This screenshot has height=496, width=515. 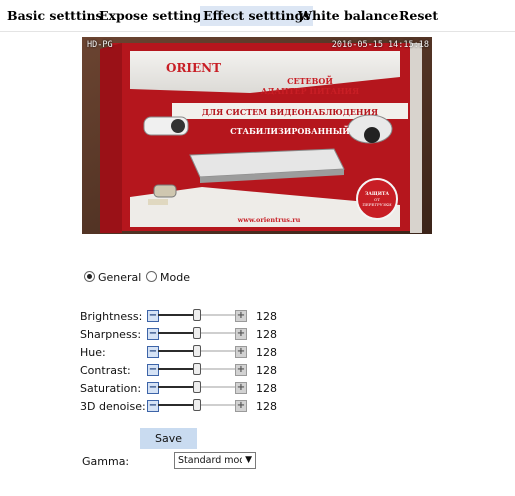 I want to click on sharpness-increase-button: +, so click(x=241, y=334).